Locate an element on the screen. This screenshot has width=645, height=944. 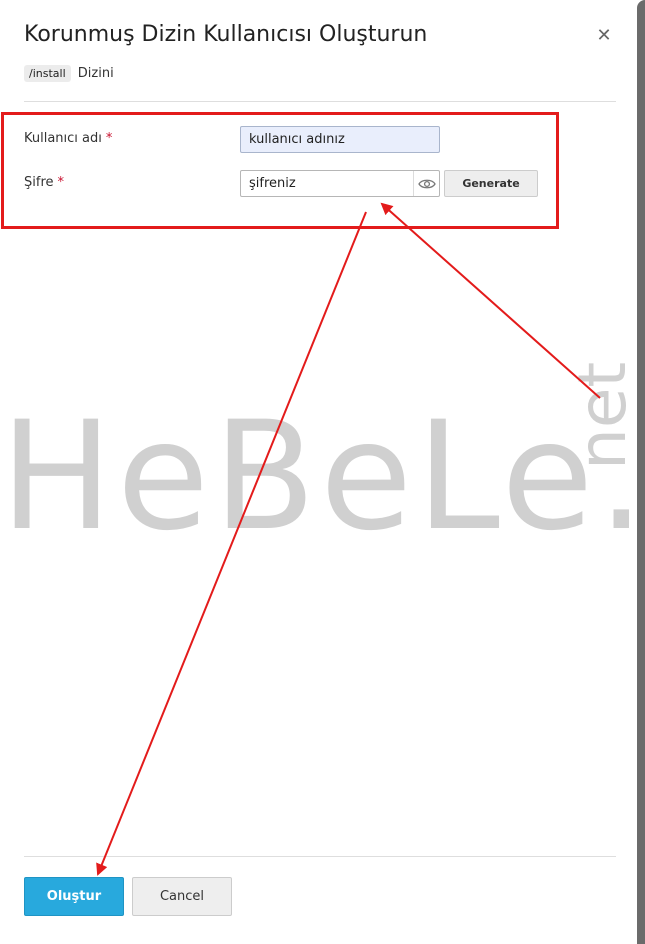
generate-password-button: Generate is located at coordinates (491, 183).